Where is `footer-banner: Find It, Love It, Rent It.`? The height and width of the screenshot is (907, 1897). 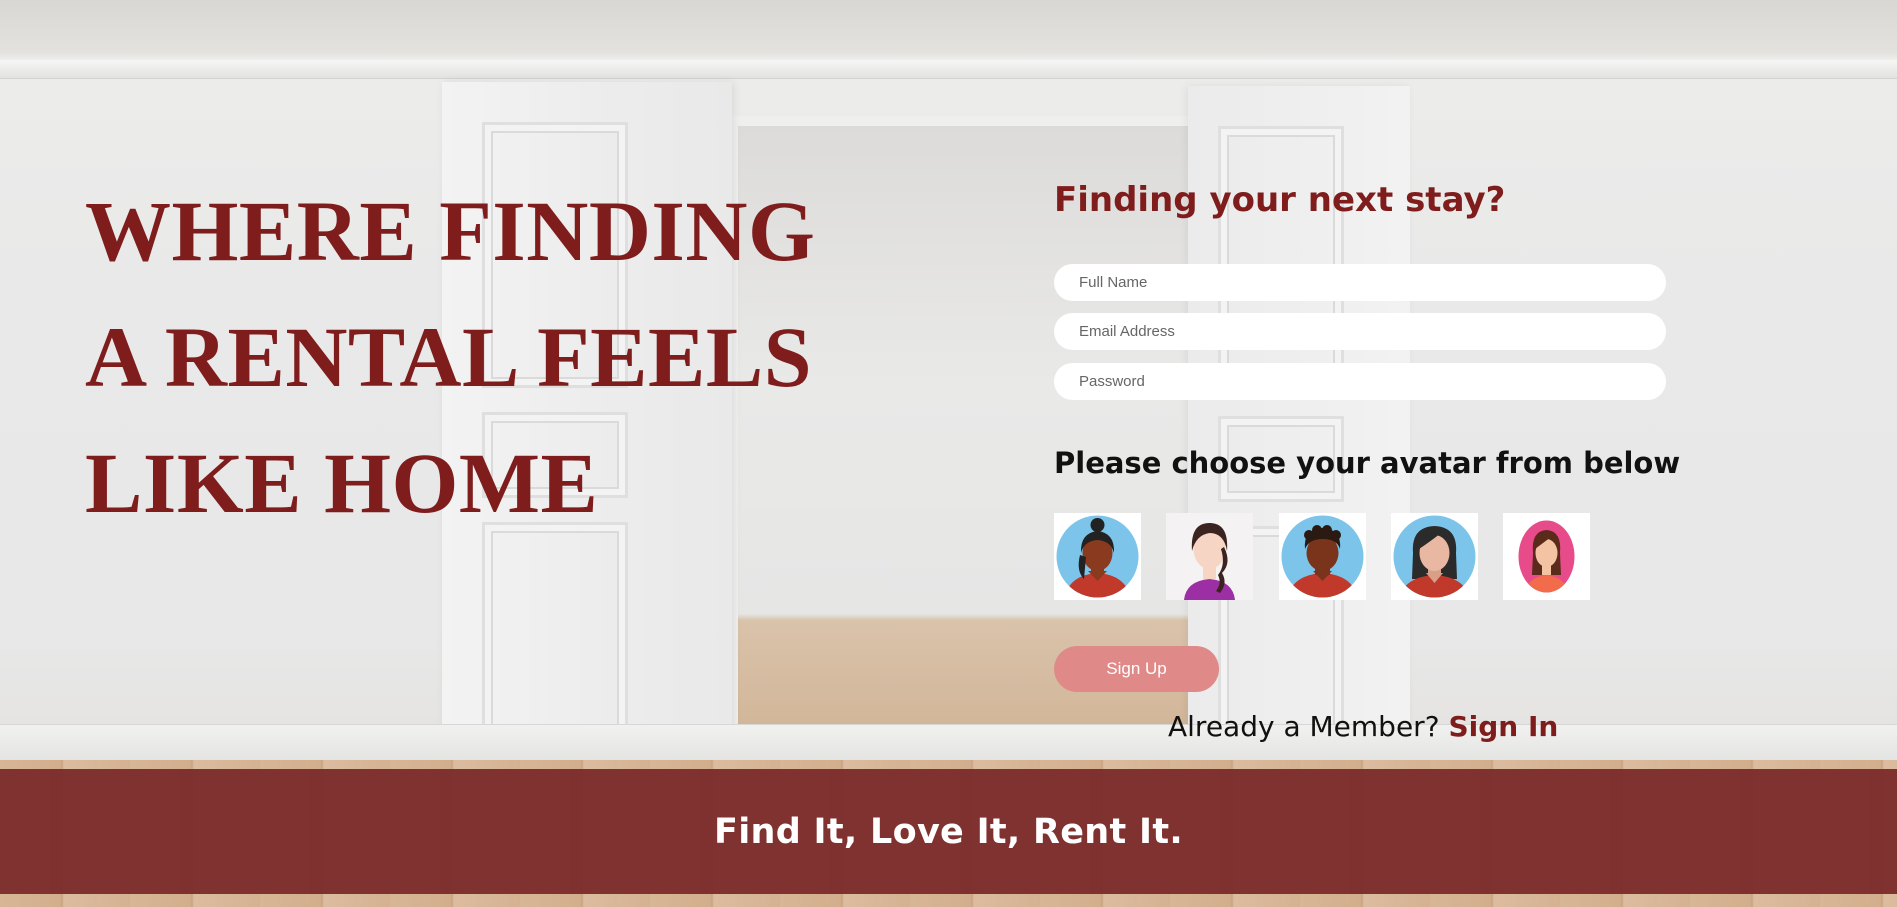 footer-banner: Find It, Love It, Rent It. is located at coordinates (948, 831).